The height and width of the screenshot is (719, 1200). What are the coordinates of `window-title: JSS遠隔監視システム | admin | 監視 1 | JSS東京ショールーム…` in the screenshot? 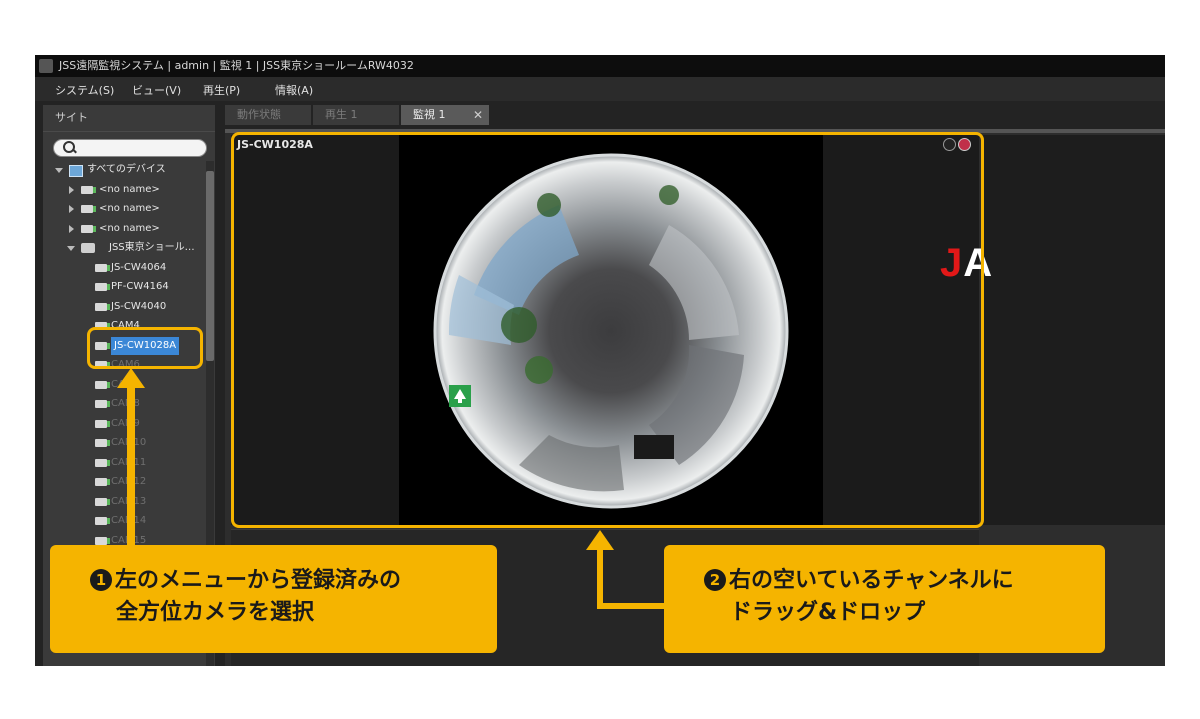 It's located at (236, 65).